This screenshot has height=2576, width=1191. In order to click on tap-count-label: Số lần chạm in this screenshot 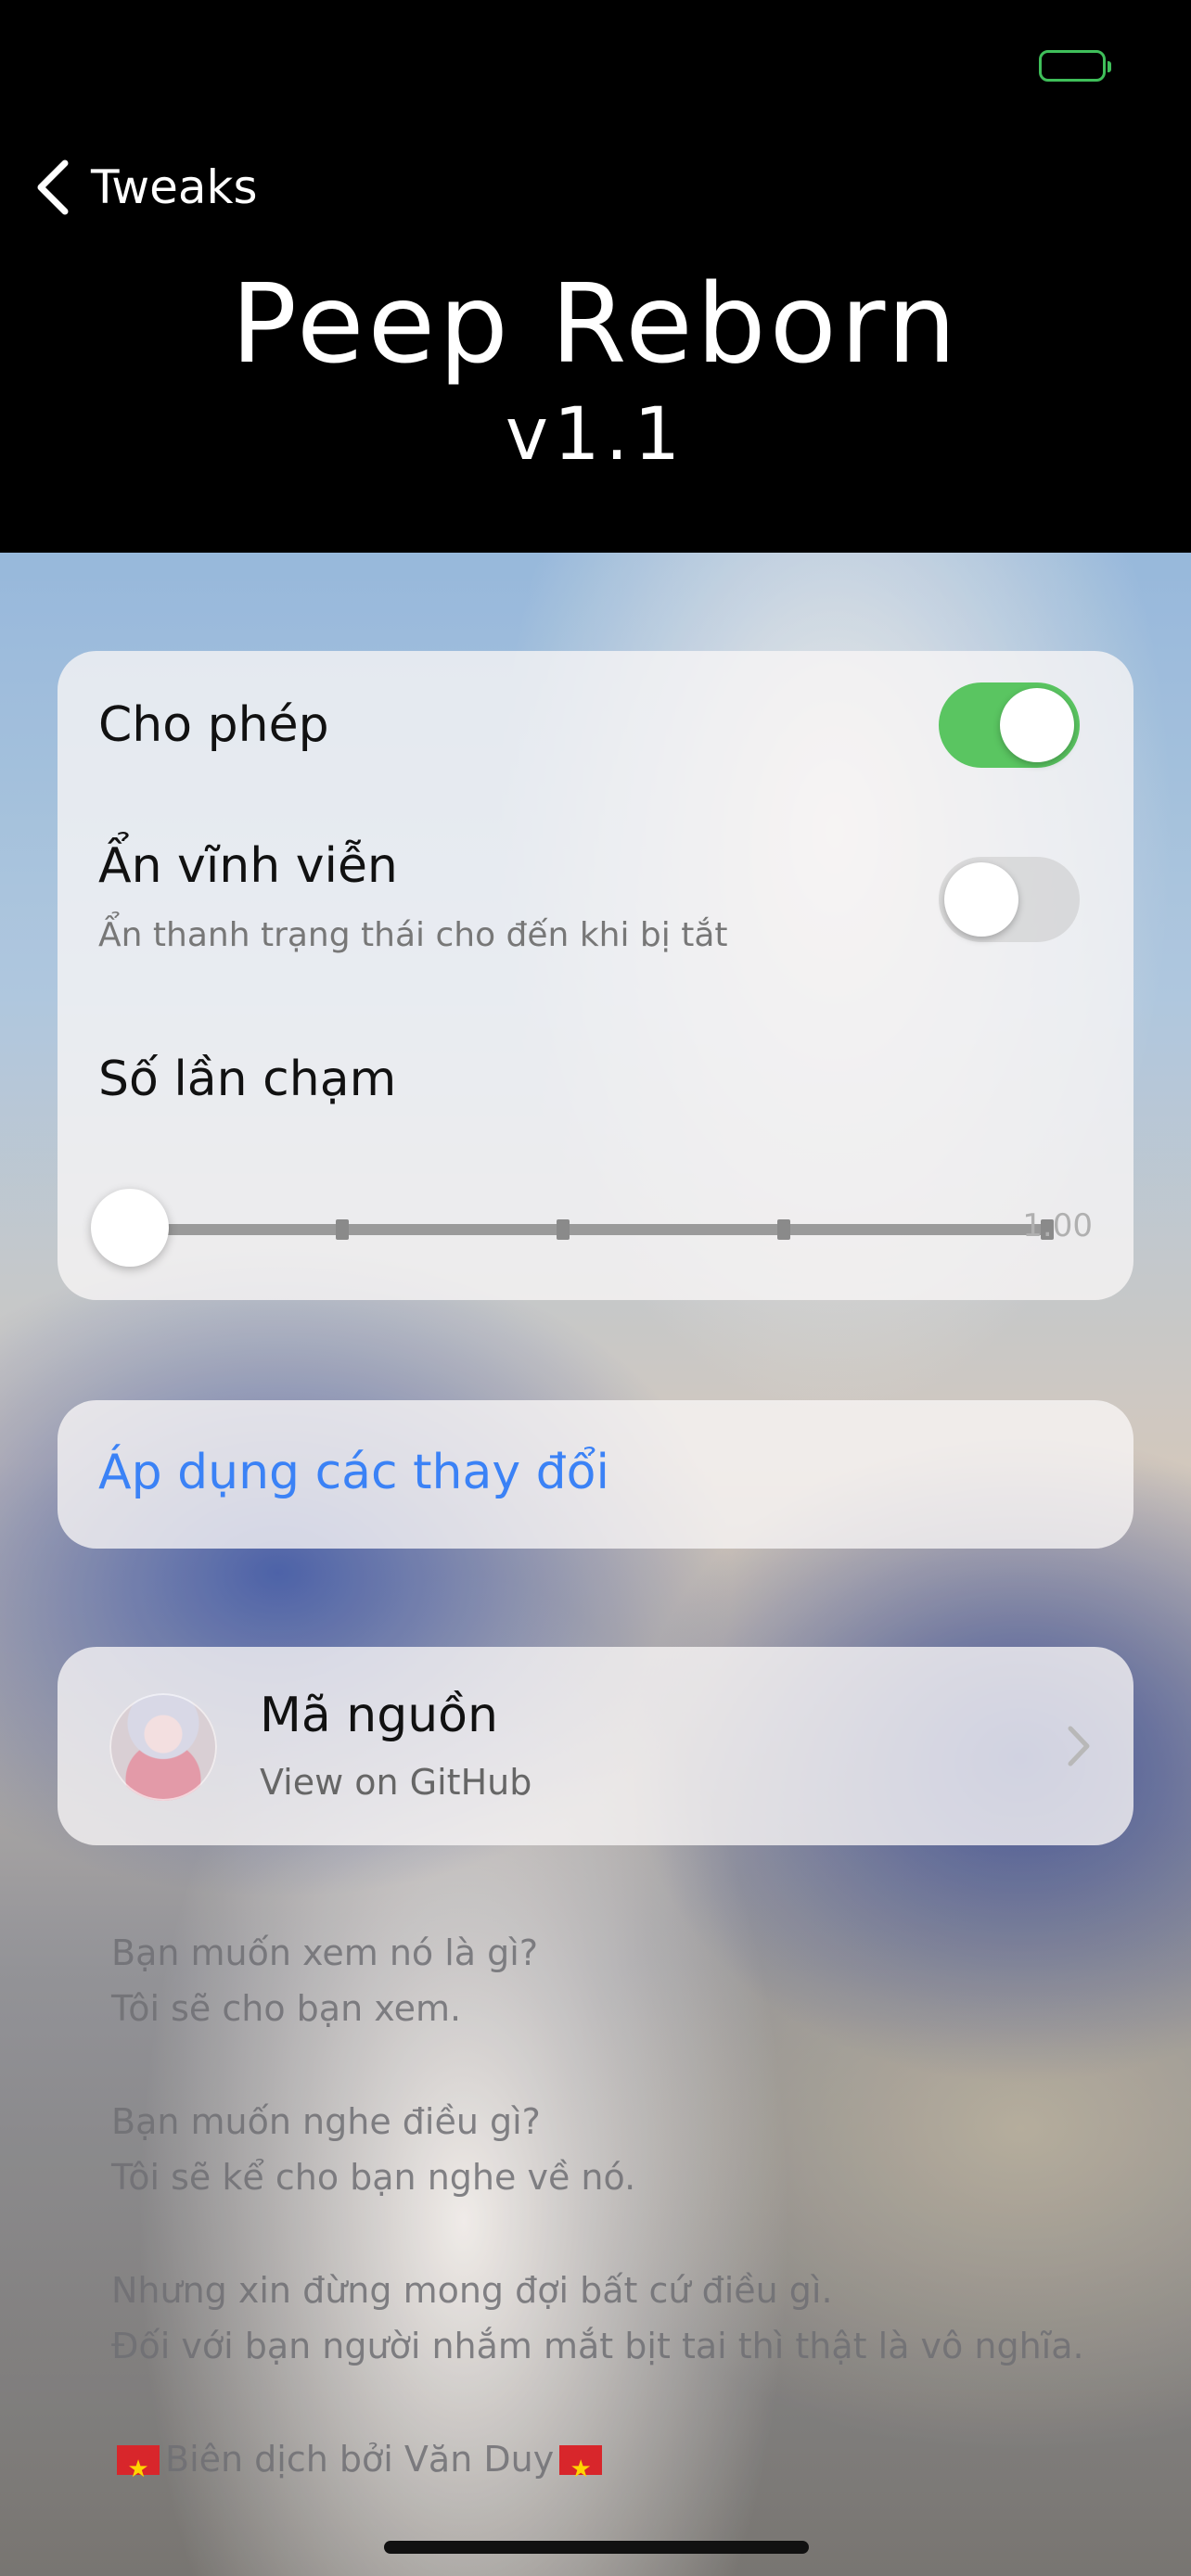, I will do `click(248, 1079)`.